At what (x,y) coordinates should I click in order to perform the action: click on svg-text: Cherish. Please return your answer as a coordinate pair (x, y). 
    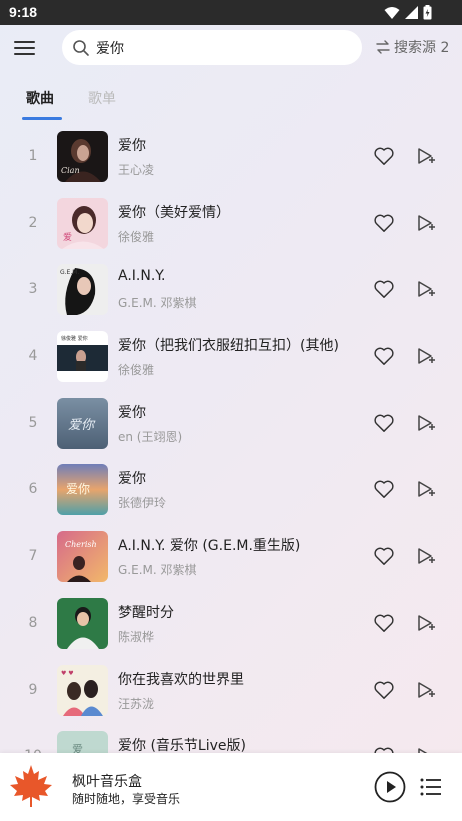
    Looking at the image, I should click on (81, 544).